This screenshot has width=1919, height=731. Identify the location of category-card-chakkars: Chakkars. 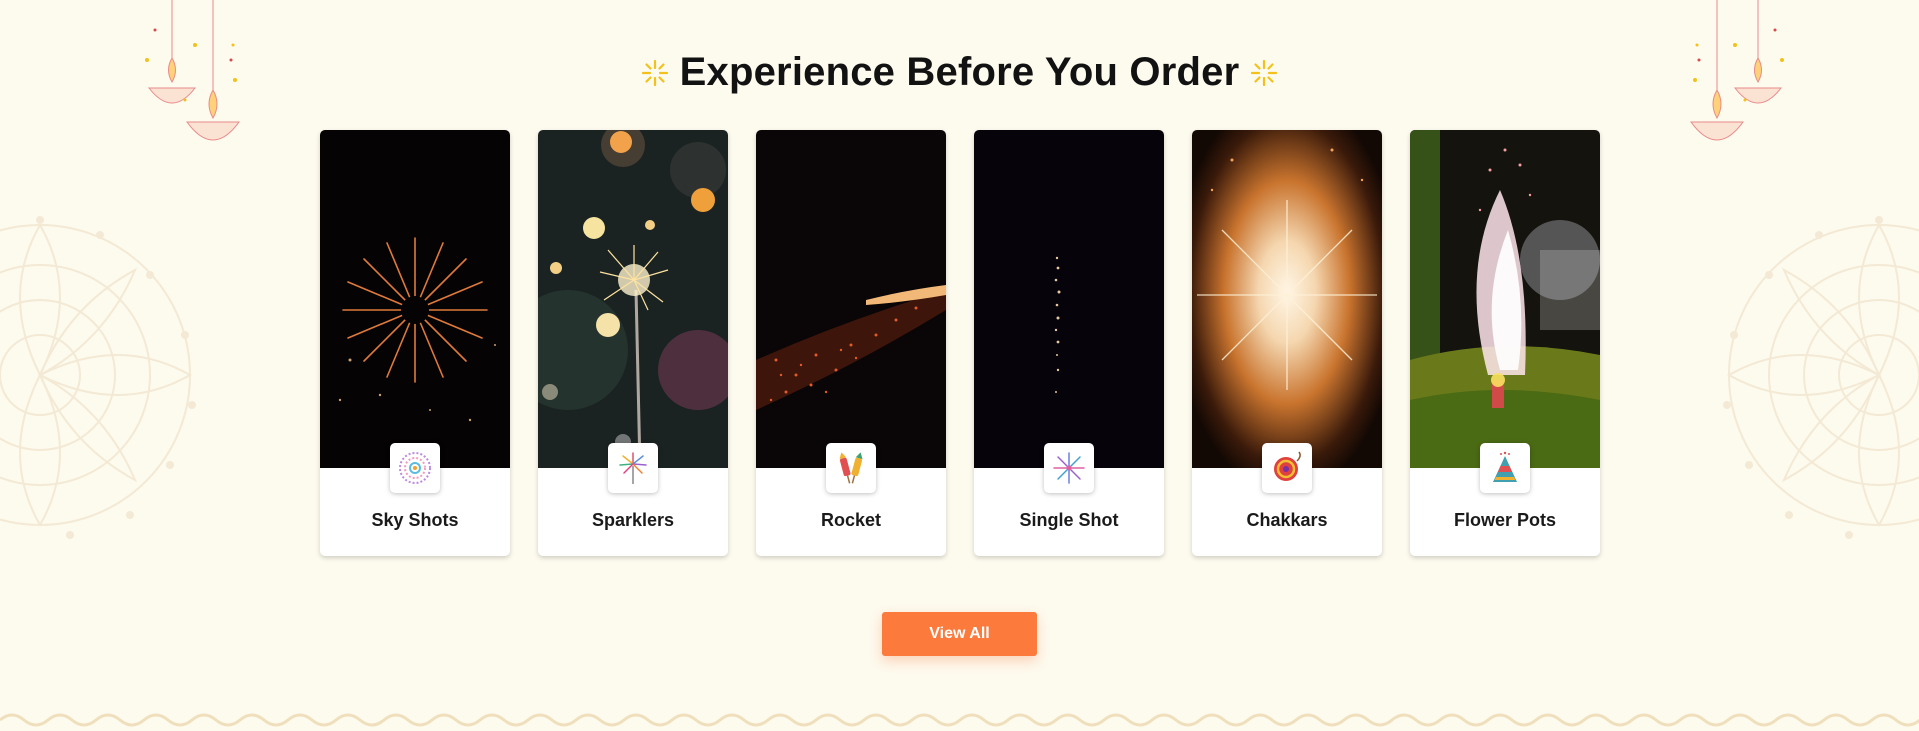
(1287, 343).